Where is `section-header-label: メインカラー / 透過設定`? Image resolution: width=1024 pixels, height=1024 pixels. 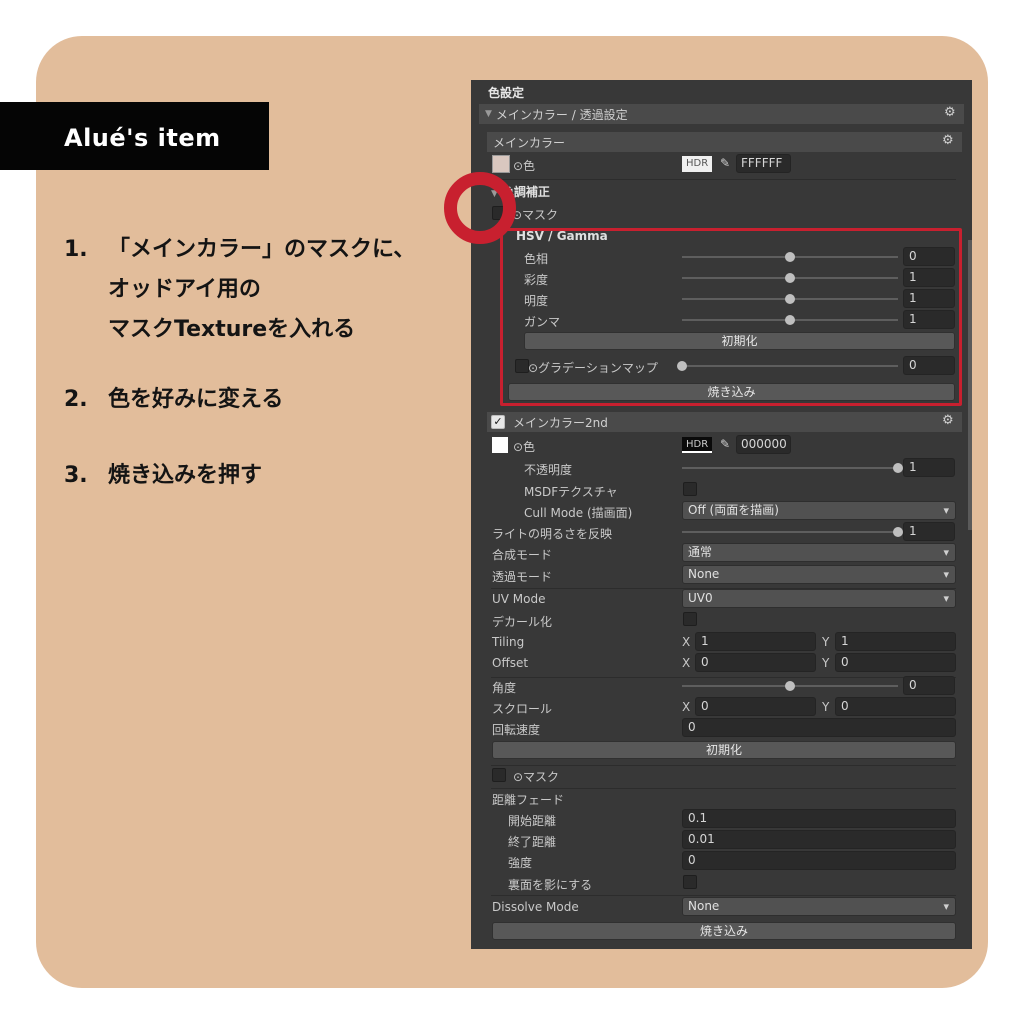
section-header-label: メインカラー / 透過設定 is located at coordinates (561, 114).